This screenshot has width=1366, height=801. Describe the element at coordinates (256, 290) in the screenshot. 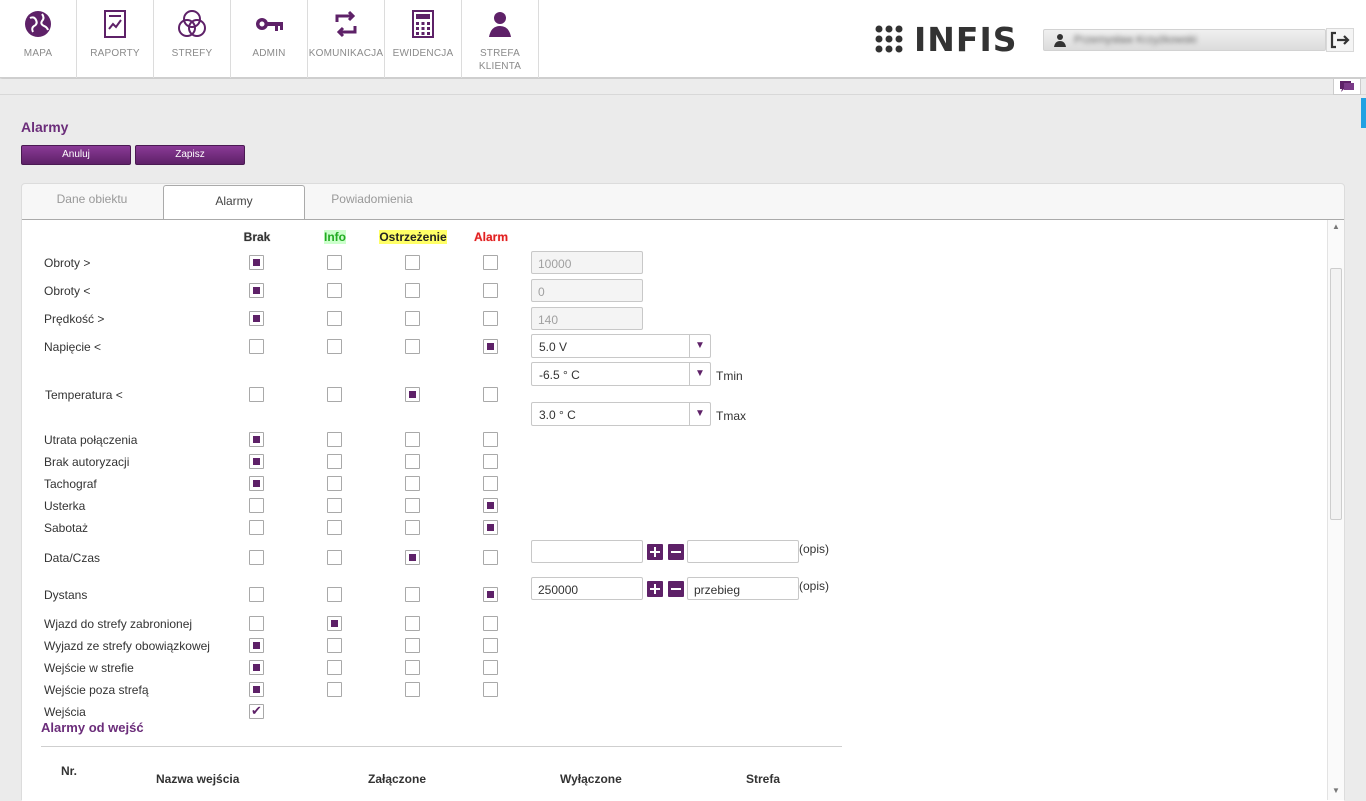

I see `obroty-lt-brak-checkbox` at that location.